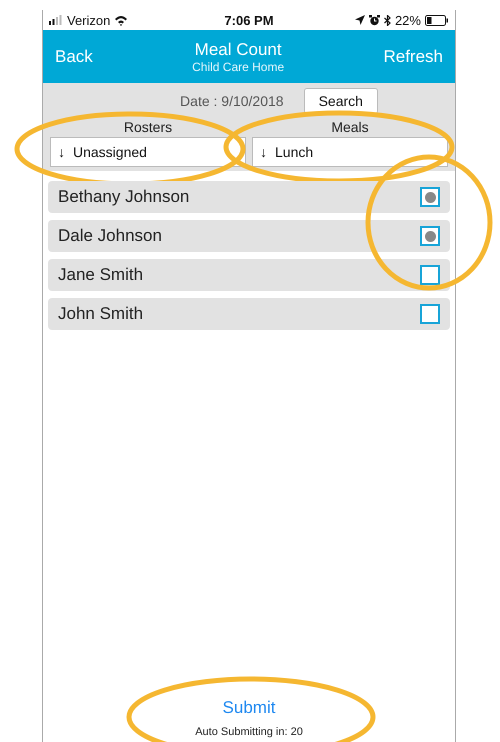 The image size is (500, 742). Describe the element at coordinates (249, 20) in the screenshot. I see `status-time: 7:06 PM` at that location.